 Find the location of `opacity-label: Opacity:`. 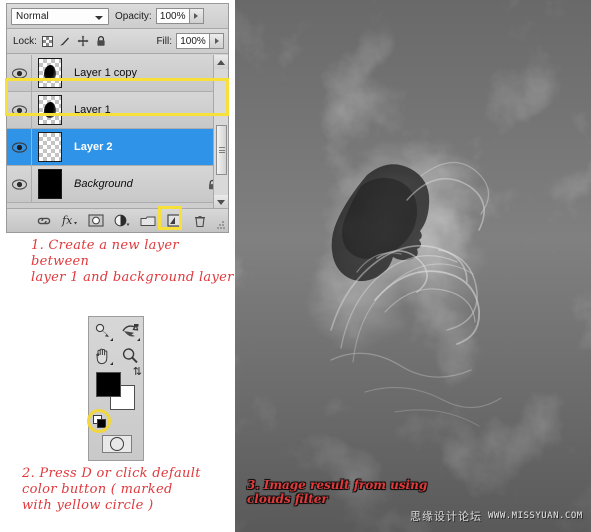

opacity-label: Opacity: is located at coordinates (133, 16).